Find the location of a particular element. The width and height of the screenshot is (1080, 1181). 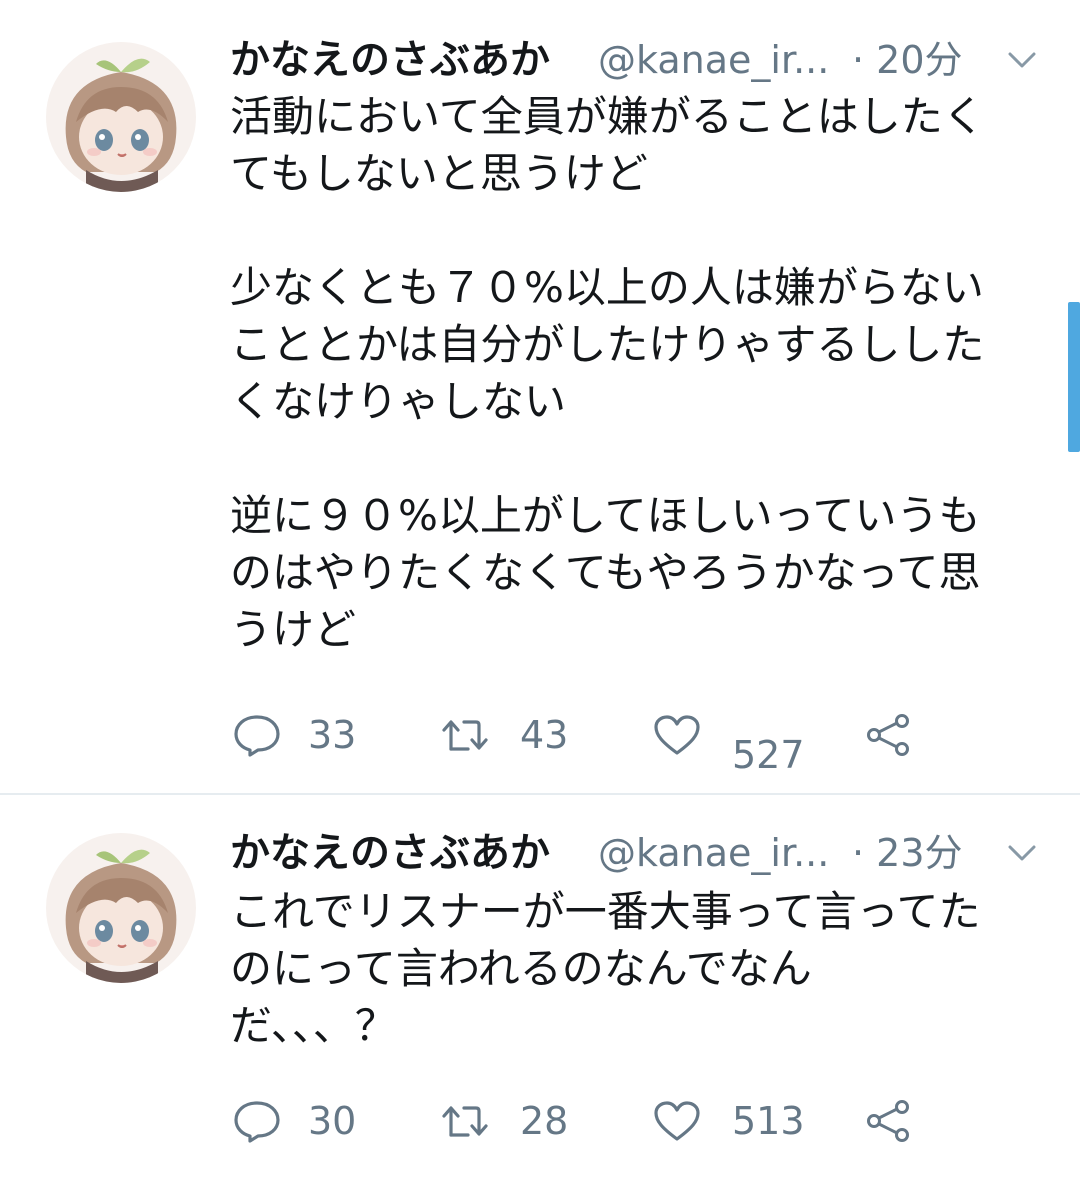

timestamp: · 23分 is located at coordinates (907, 853).